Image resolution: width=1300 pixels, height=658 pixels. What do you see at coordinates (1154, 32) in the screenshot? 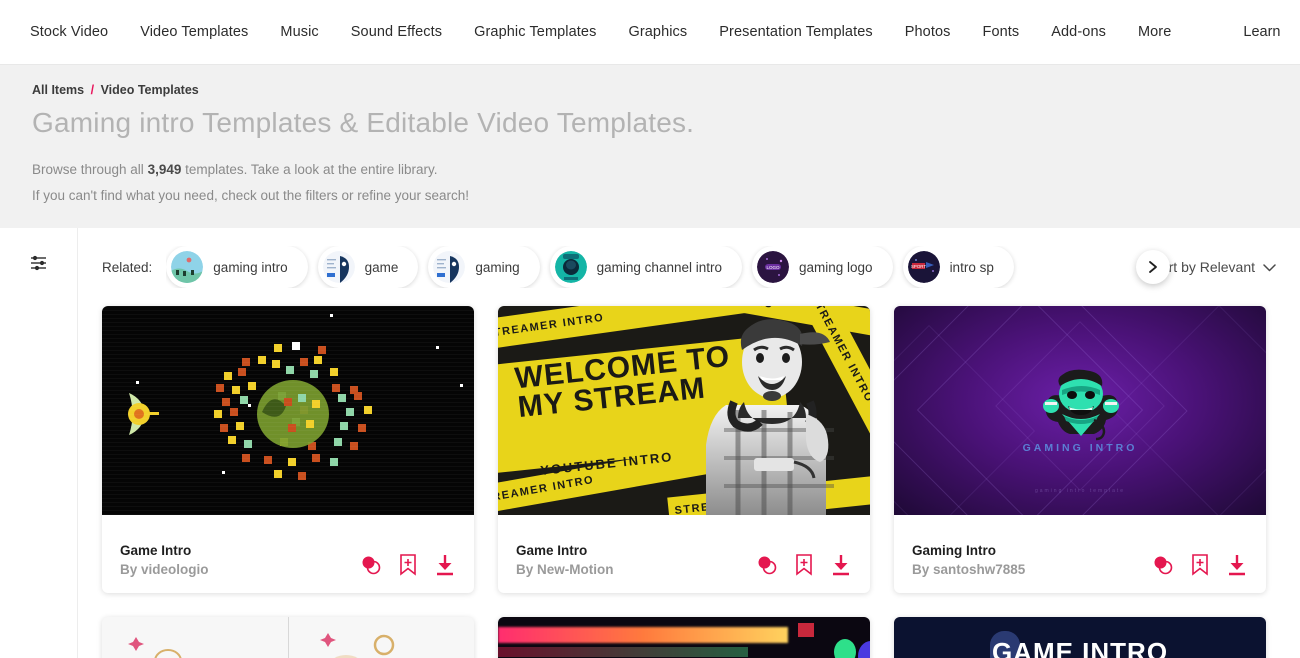
I see `nav-item-more: More` at bounding box center [1154, 32].